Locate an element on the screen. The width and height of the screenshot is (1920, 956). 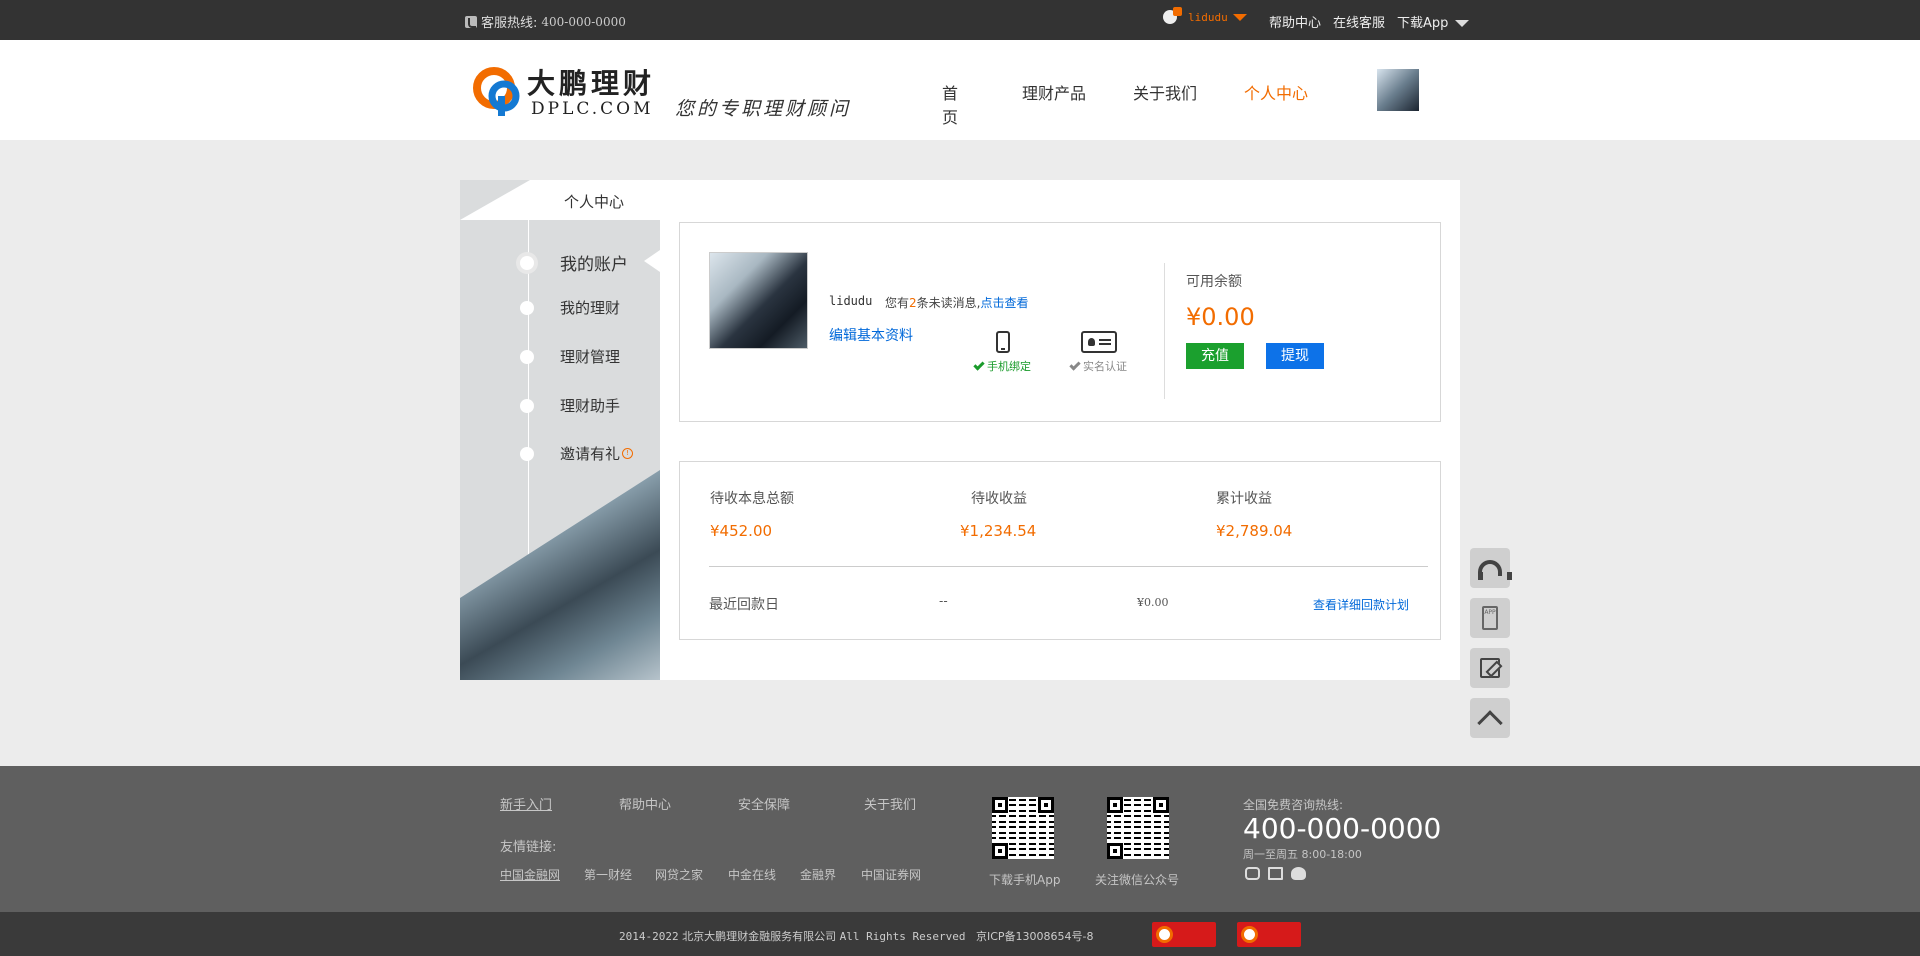
id-card-icon is located at coordinates (1098, 342).